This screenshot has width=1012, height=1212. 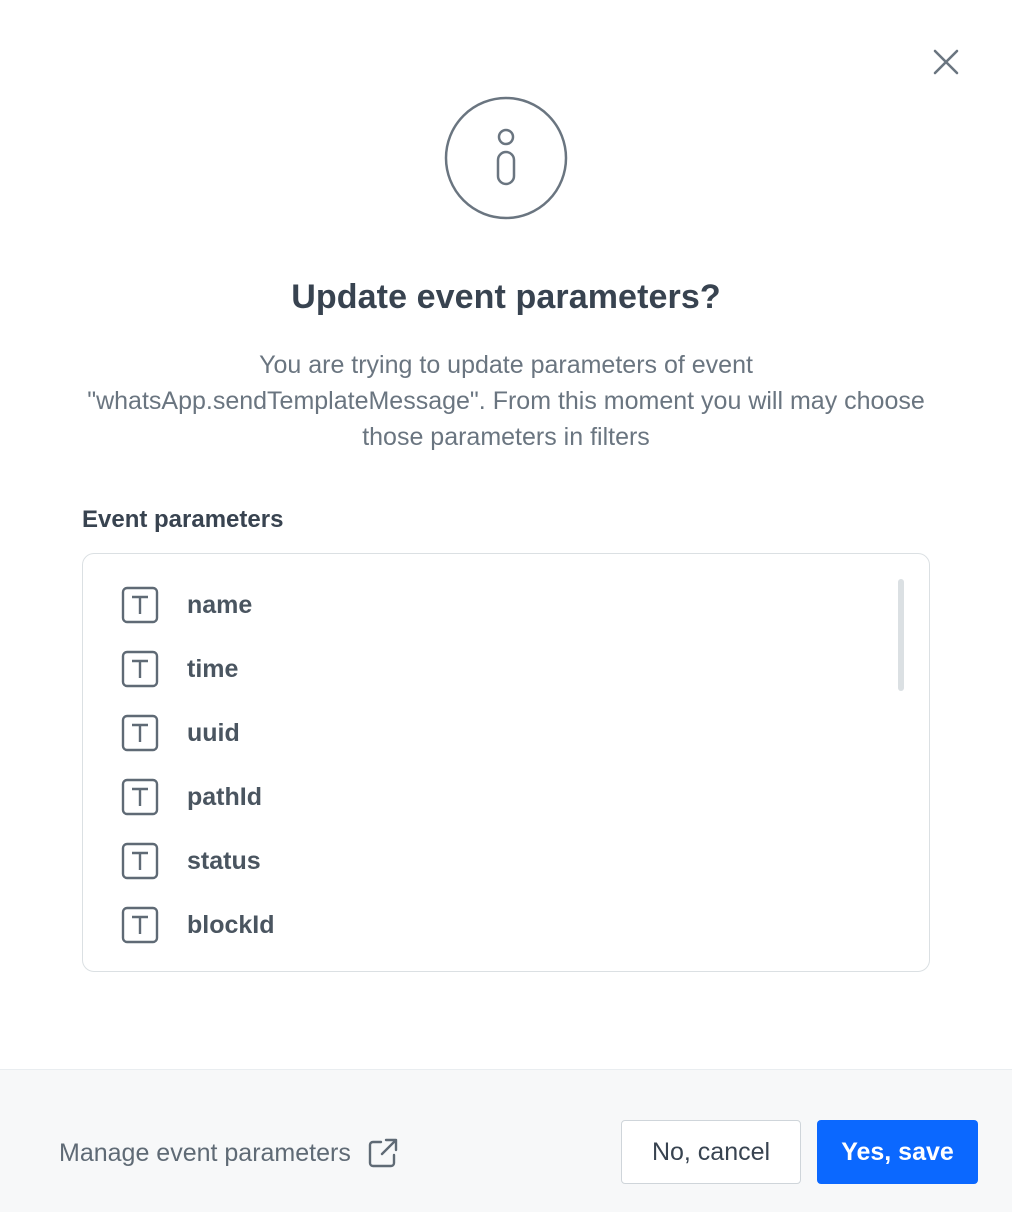 What do you see at coordinates (220, 604) in the screenshot?
I see `parameter-name: name` at bounding box center [220, 604].